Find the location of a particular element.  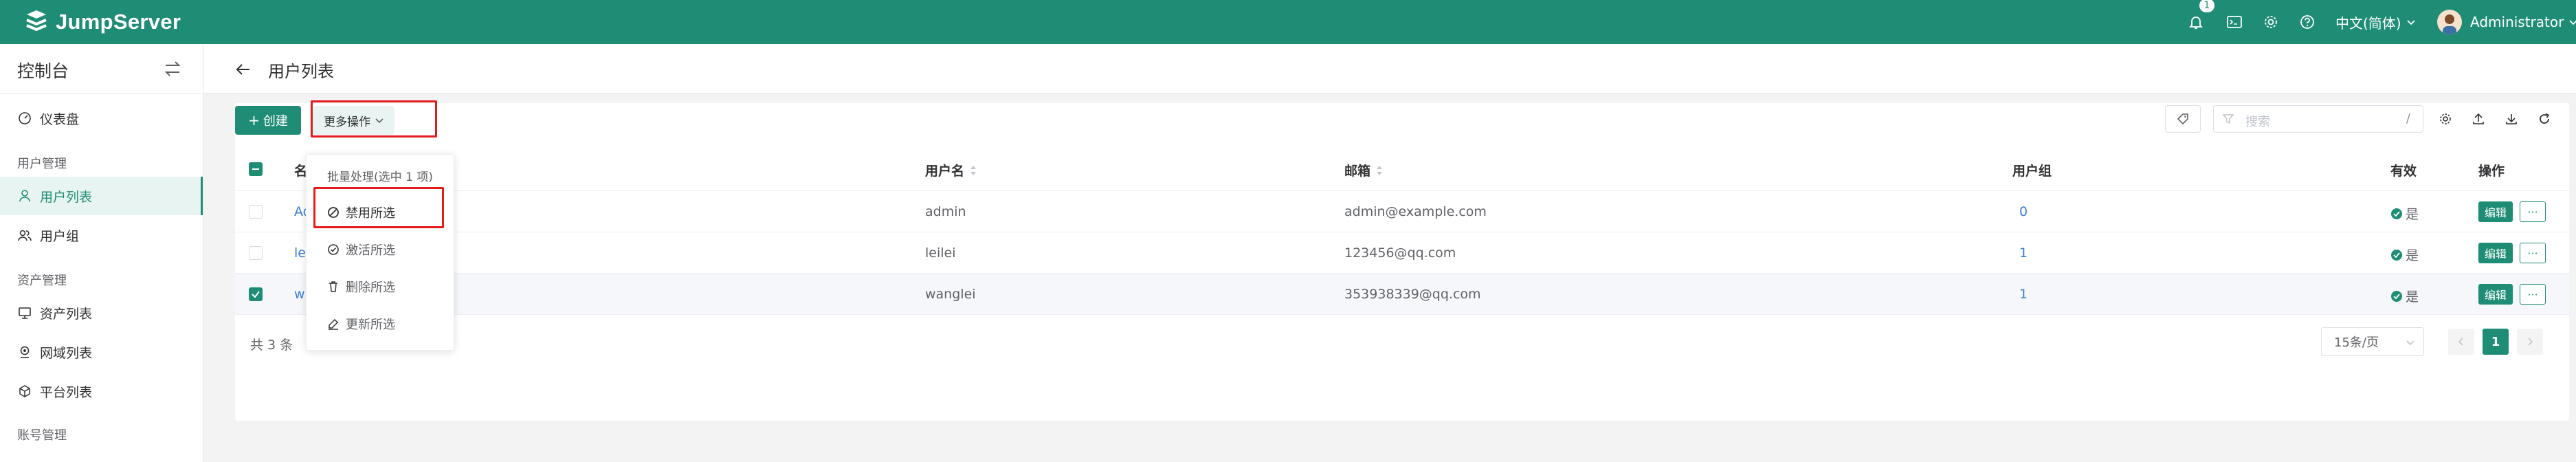

refresh-button is located at coordinates (2544, 119).